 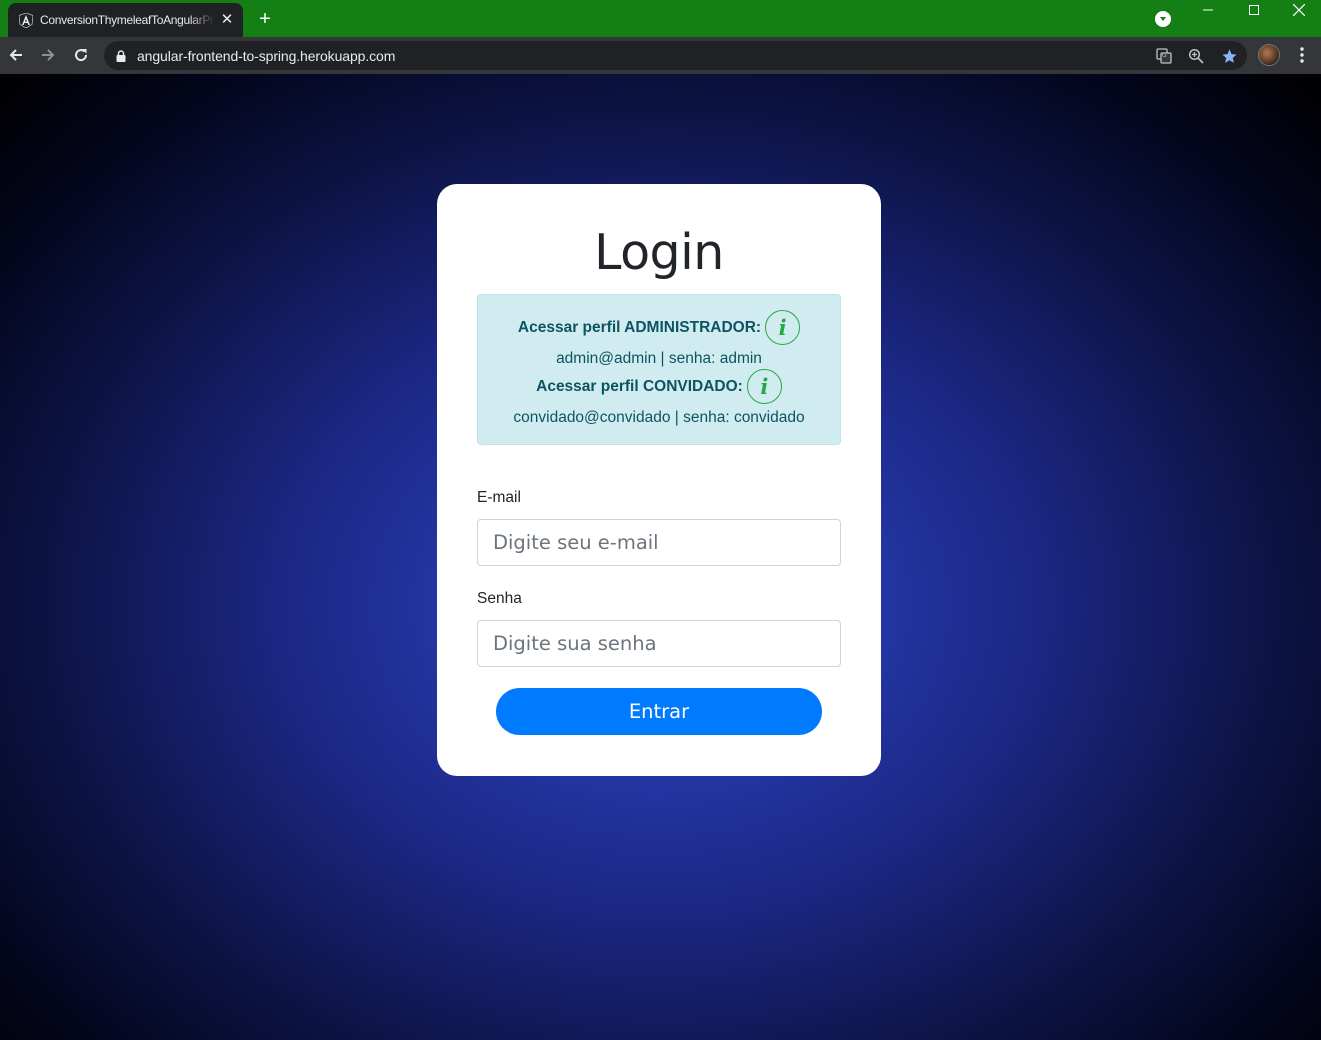 What do you see at coordinates (1269, 55) in the screenshot?
I see `profile-avatar` at bounding box center [1269, 55].